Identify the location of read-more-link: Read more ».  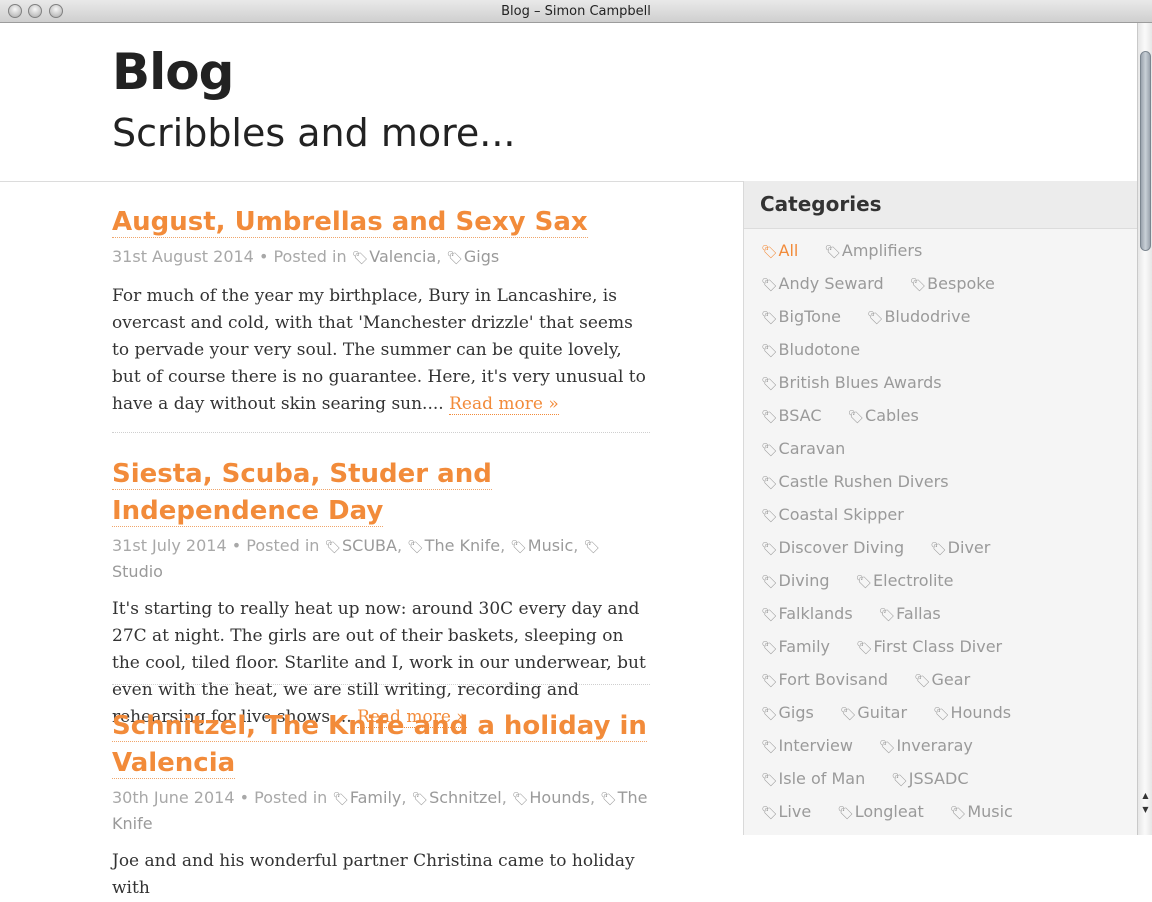
(504, 404).